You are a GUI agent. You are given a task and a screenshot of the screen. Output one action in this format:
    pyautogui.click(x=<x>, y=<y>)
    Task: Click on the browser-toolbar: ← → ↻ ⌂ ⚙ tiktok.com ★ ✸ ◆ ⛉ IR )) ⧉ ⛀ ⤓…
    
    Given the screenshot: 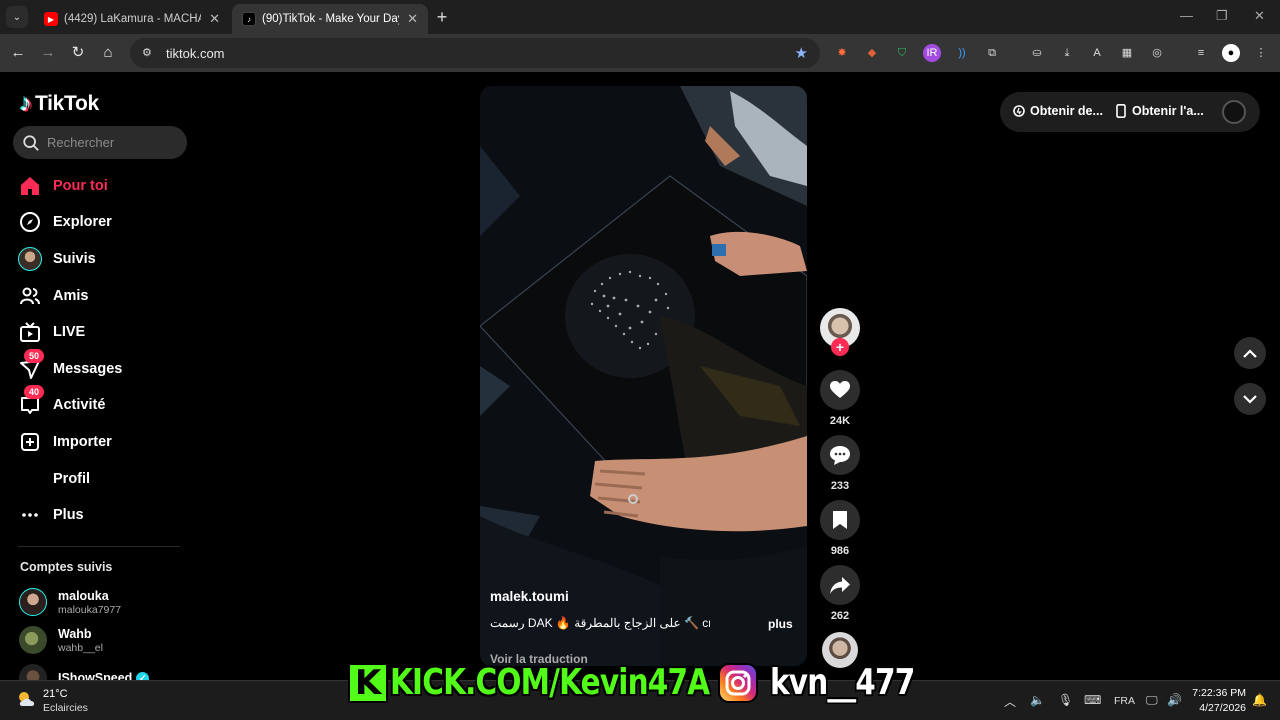 What is the action you would take?
    pyautogui.click(x=640, y=53)
    